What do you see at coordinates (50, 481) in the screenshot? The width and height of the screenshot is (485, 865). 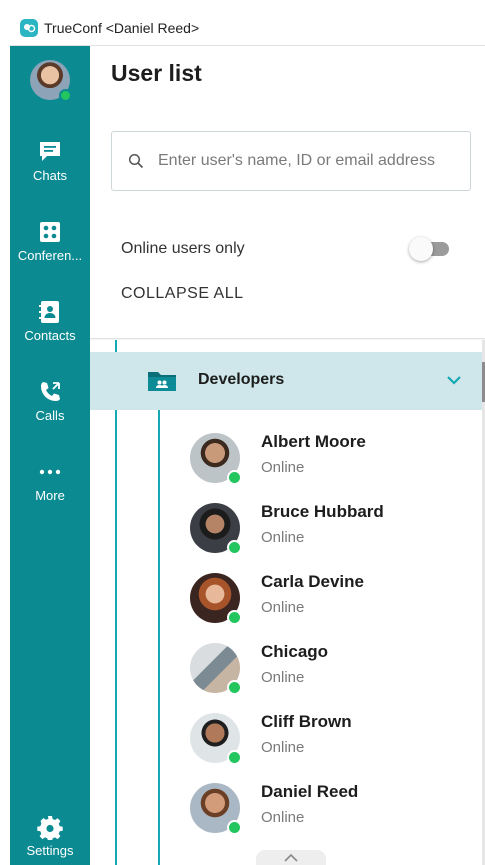 I see `sidebar-item-more: More` at bounding box center [50, 481].